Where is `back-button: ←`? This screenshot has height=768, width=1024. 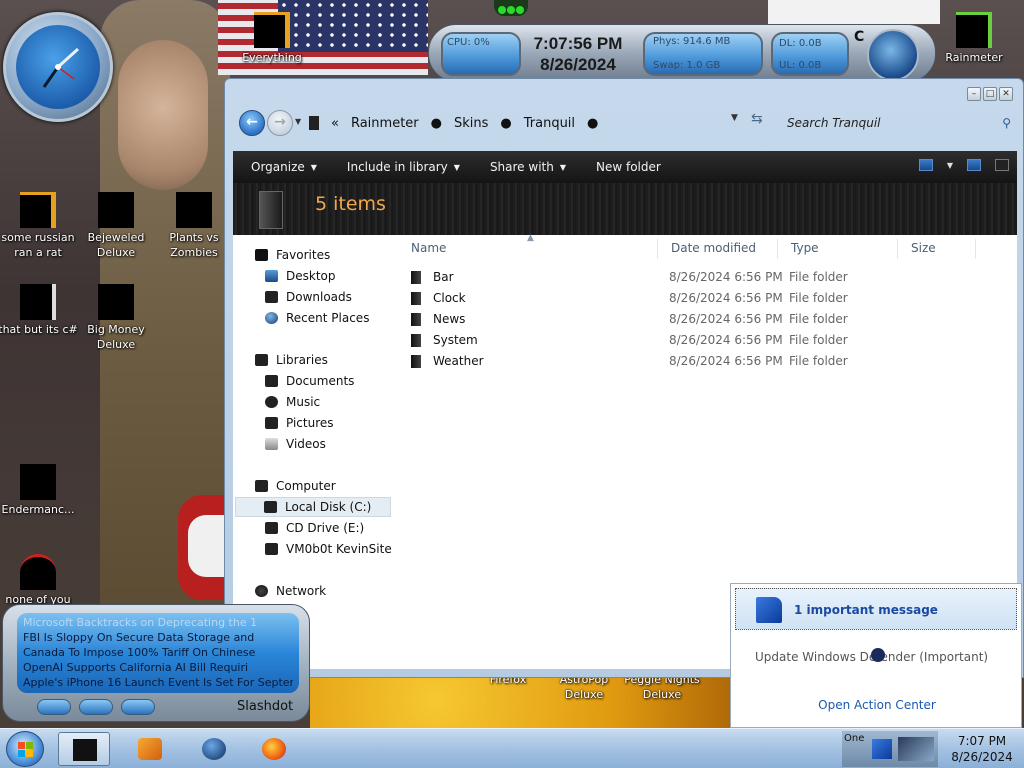
back-button: ← is located at coordinates (252, 123).